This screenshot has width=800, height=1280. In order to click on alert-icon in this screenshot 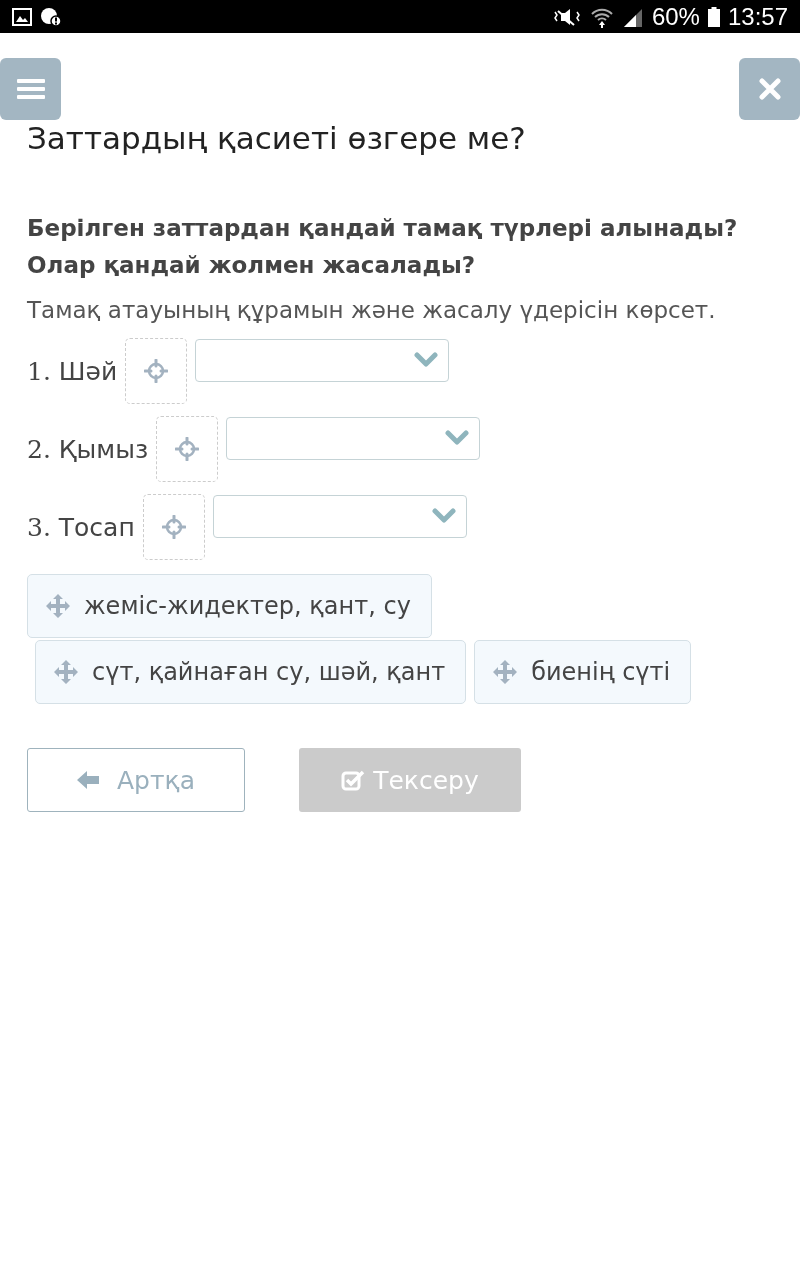, I will do `click(51, 16)`.